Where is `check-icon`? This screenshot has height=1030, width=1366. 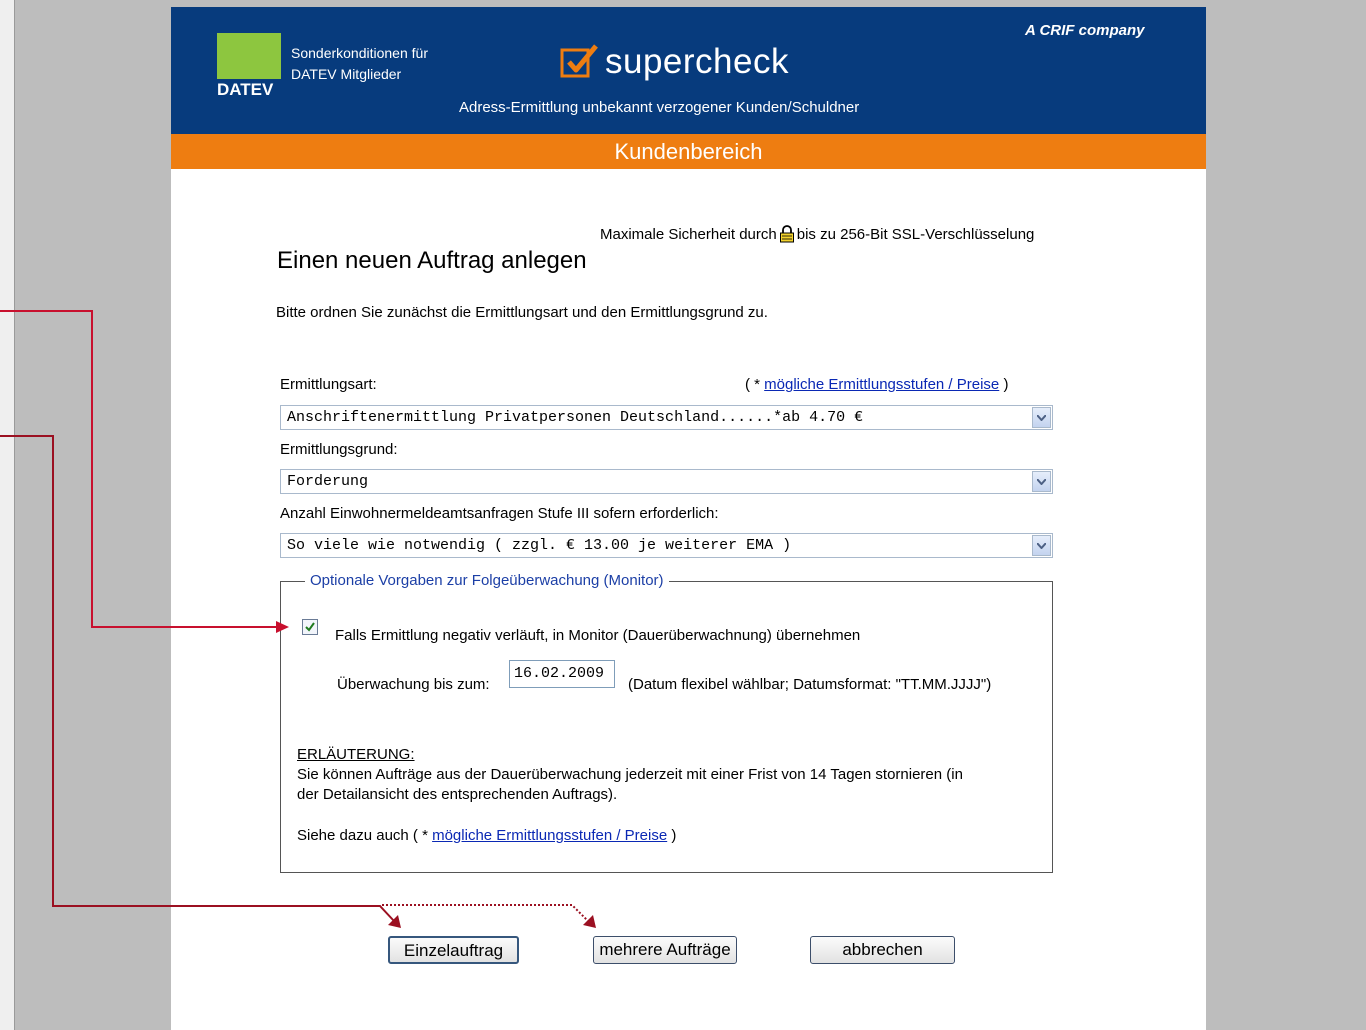
check-icon is located at coordinates (310, 627).